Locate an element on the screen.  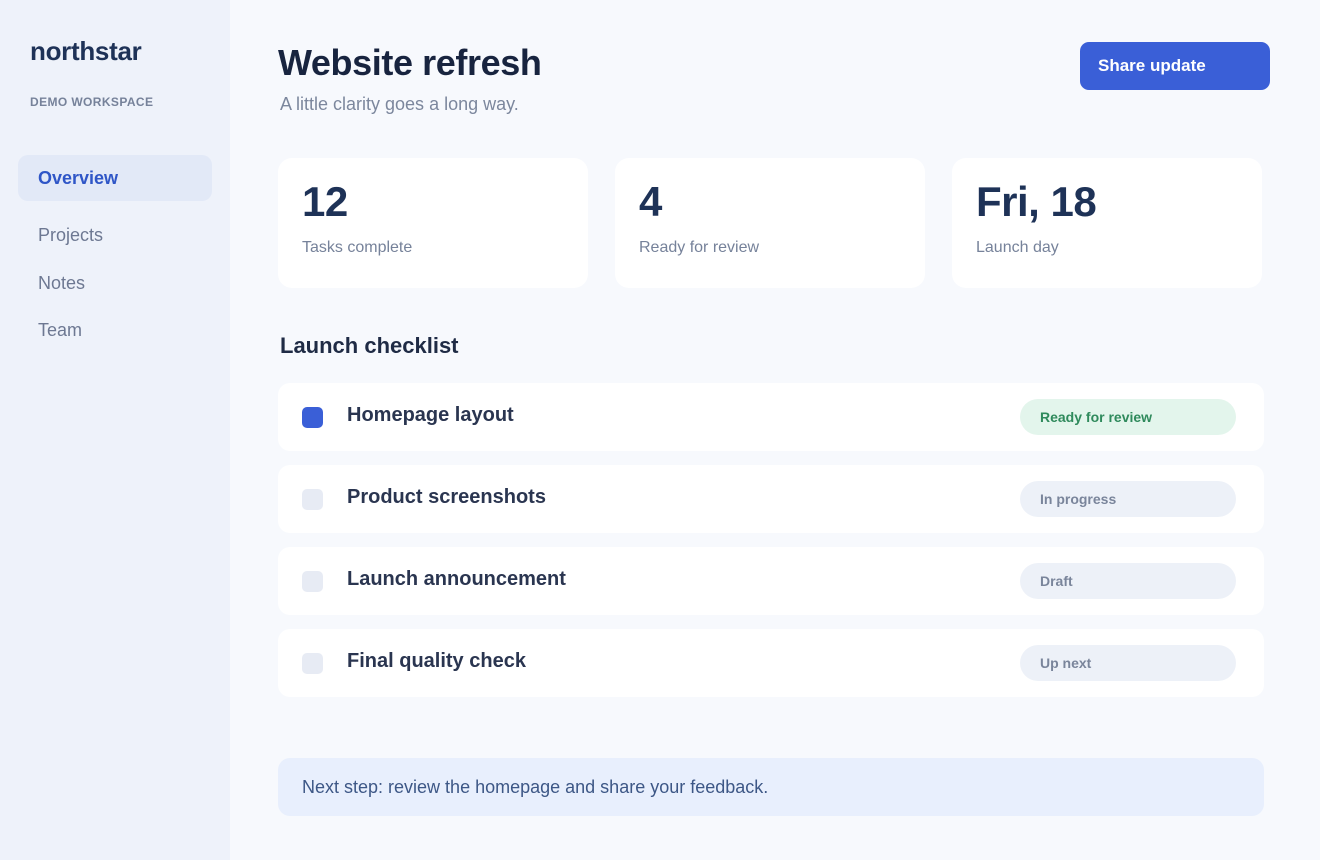
status-badge: Ready for review is located at coordinates (1128, 417).